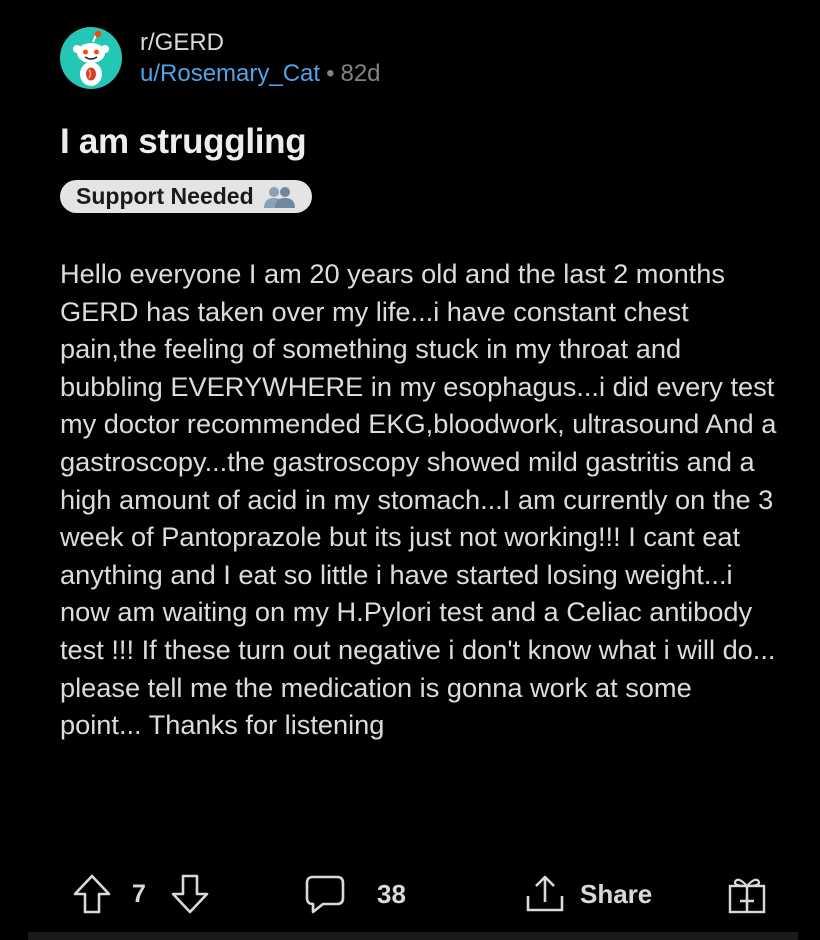  I want to click on arrow-up-icon, so click(92, 894).